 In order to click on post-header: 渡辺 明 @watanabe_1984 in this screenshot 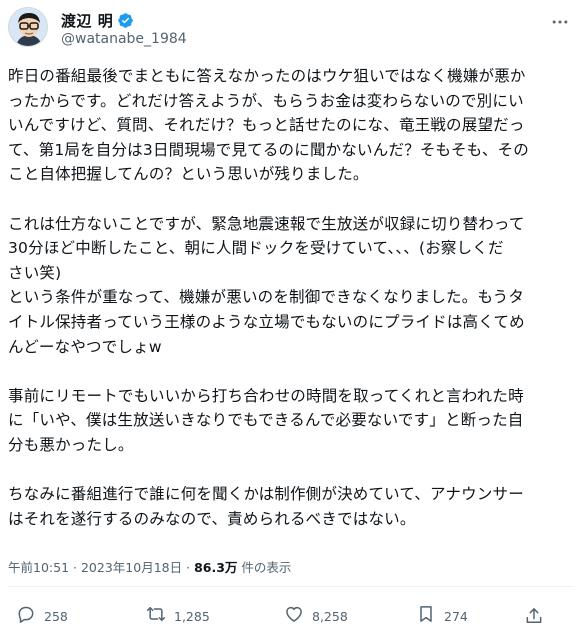, I will do `click(291, 30)`.